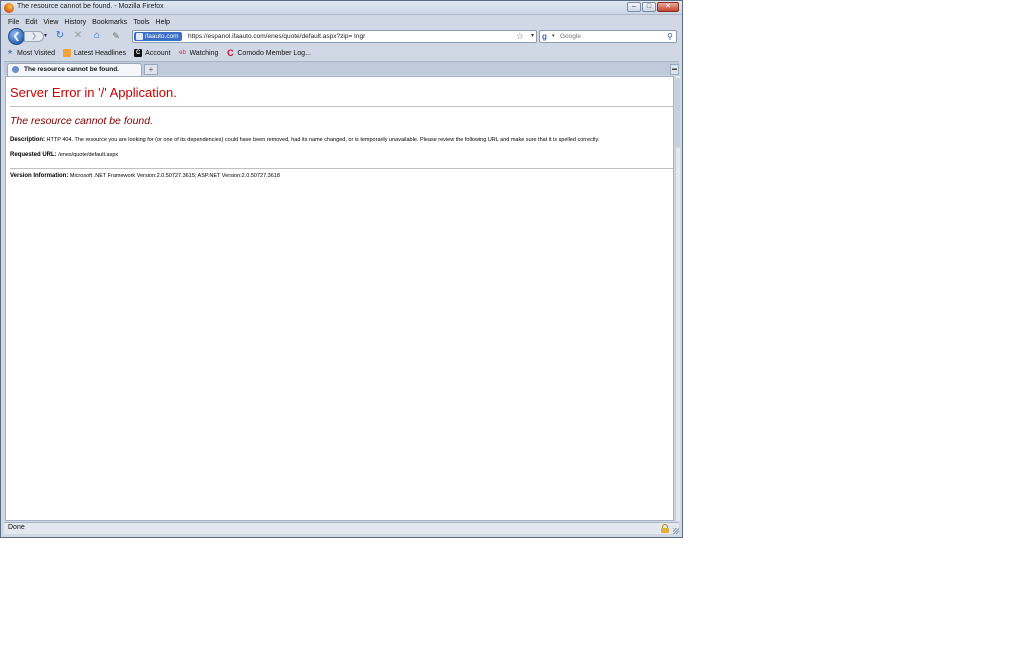 The width and height of the screenshot is (1024, 669). What do you see at coordinates (15, 69) in the screenshot?
I see `page-favicon-icon` at bounding box center [15, 69].